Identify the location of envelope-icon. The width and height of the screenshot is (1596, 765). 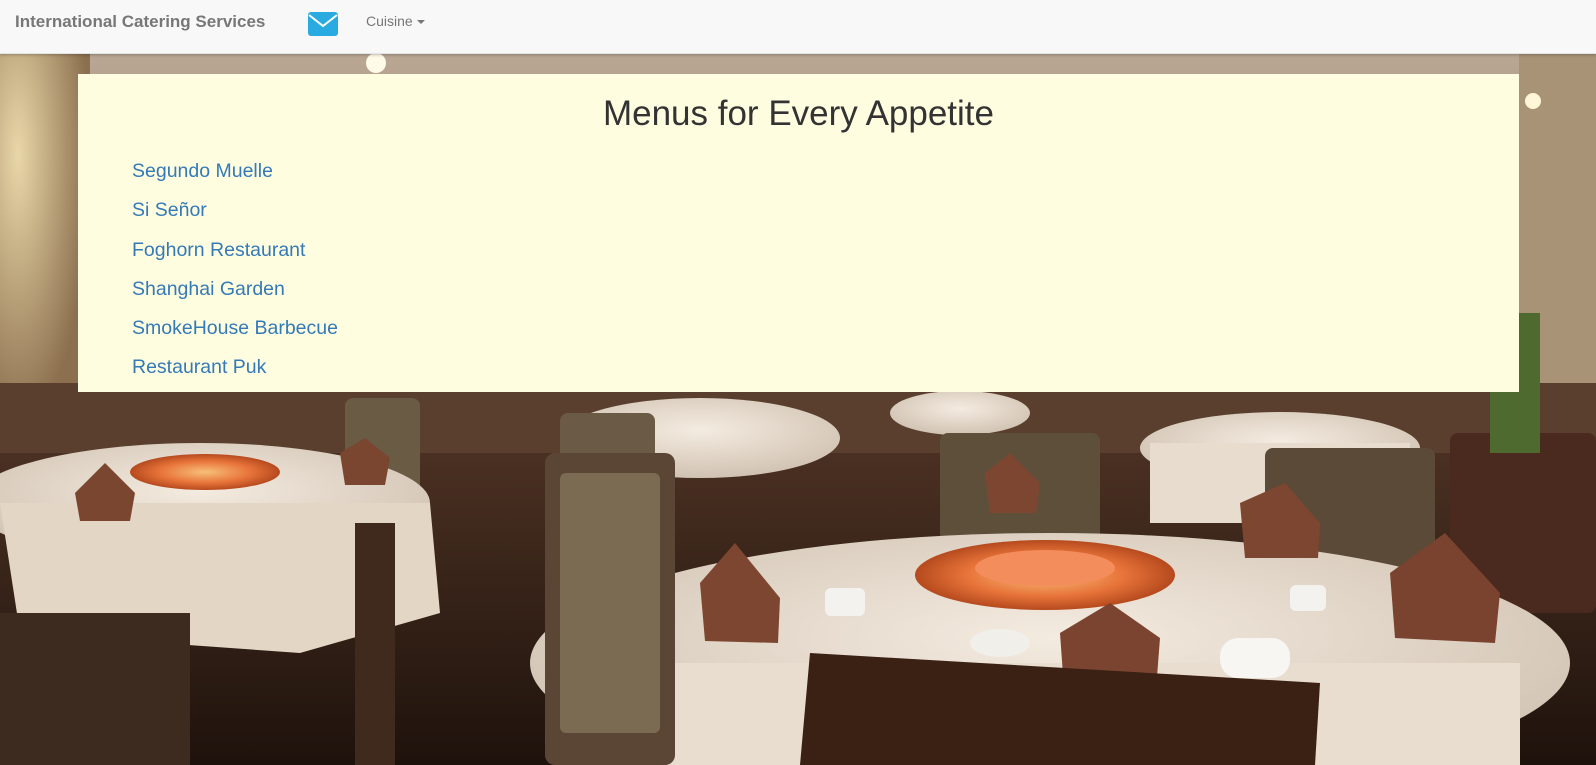
(323, 24).